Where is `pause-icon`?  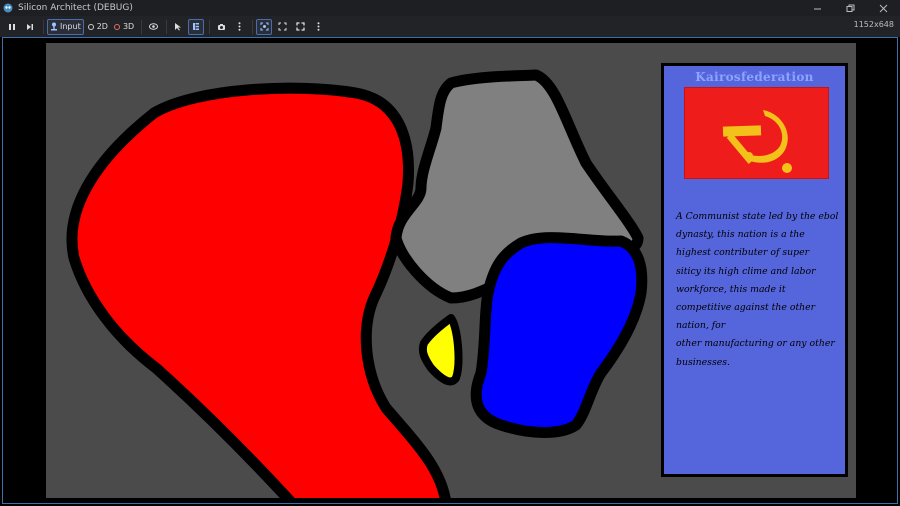 pause-icon is located at coordinates (12, 26).